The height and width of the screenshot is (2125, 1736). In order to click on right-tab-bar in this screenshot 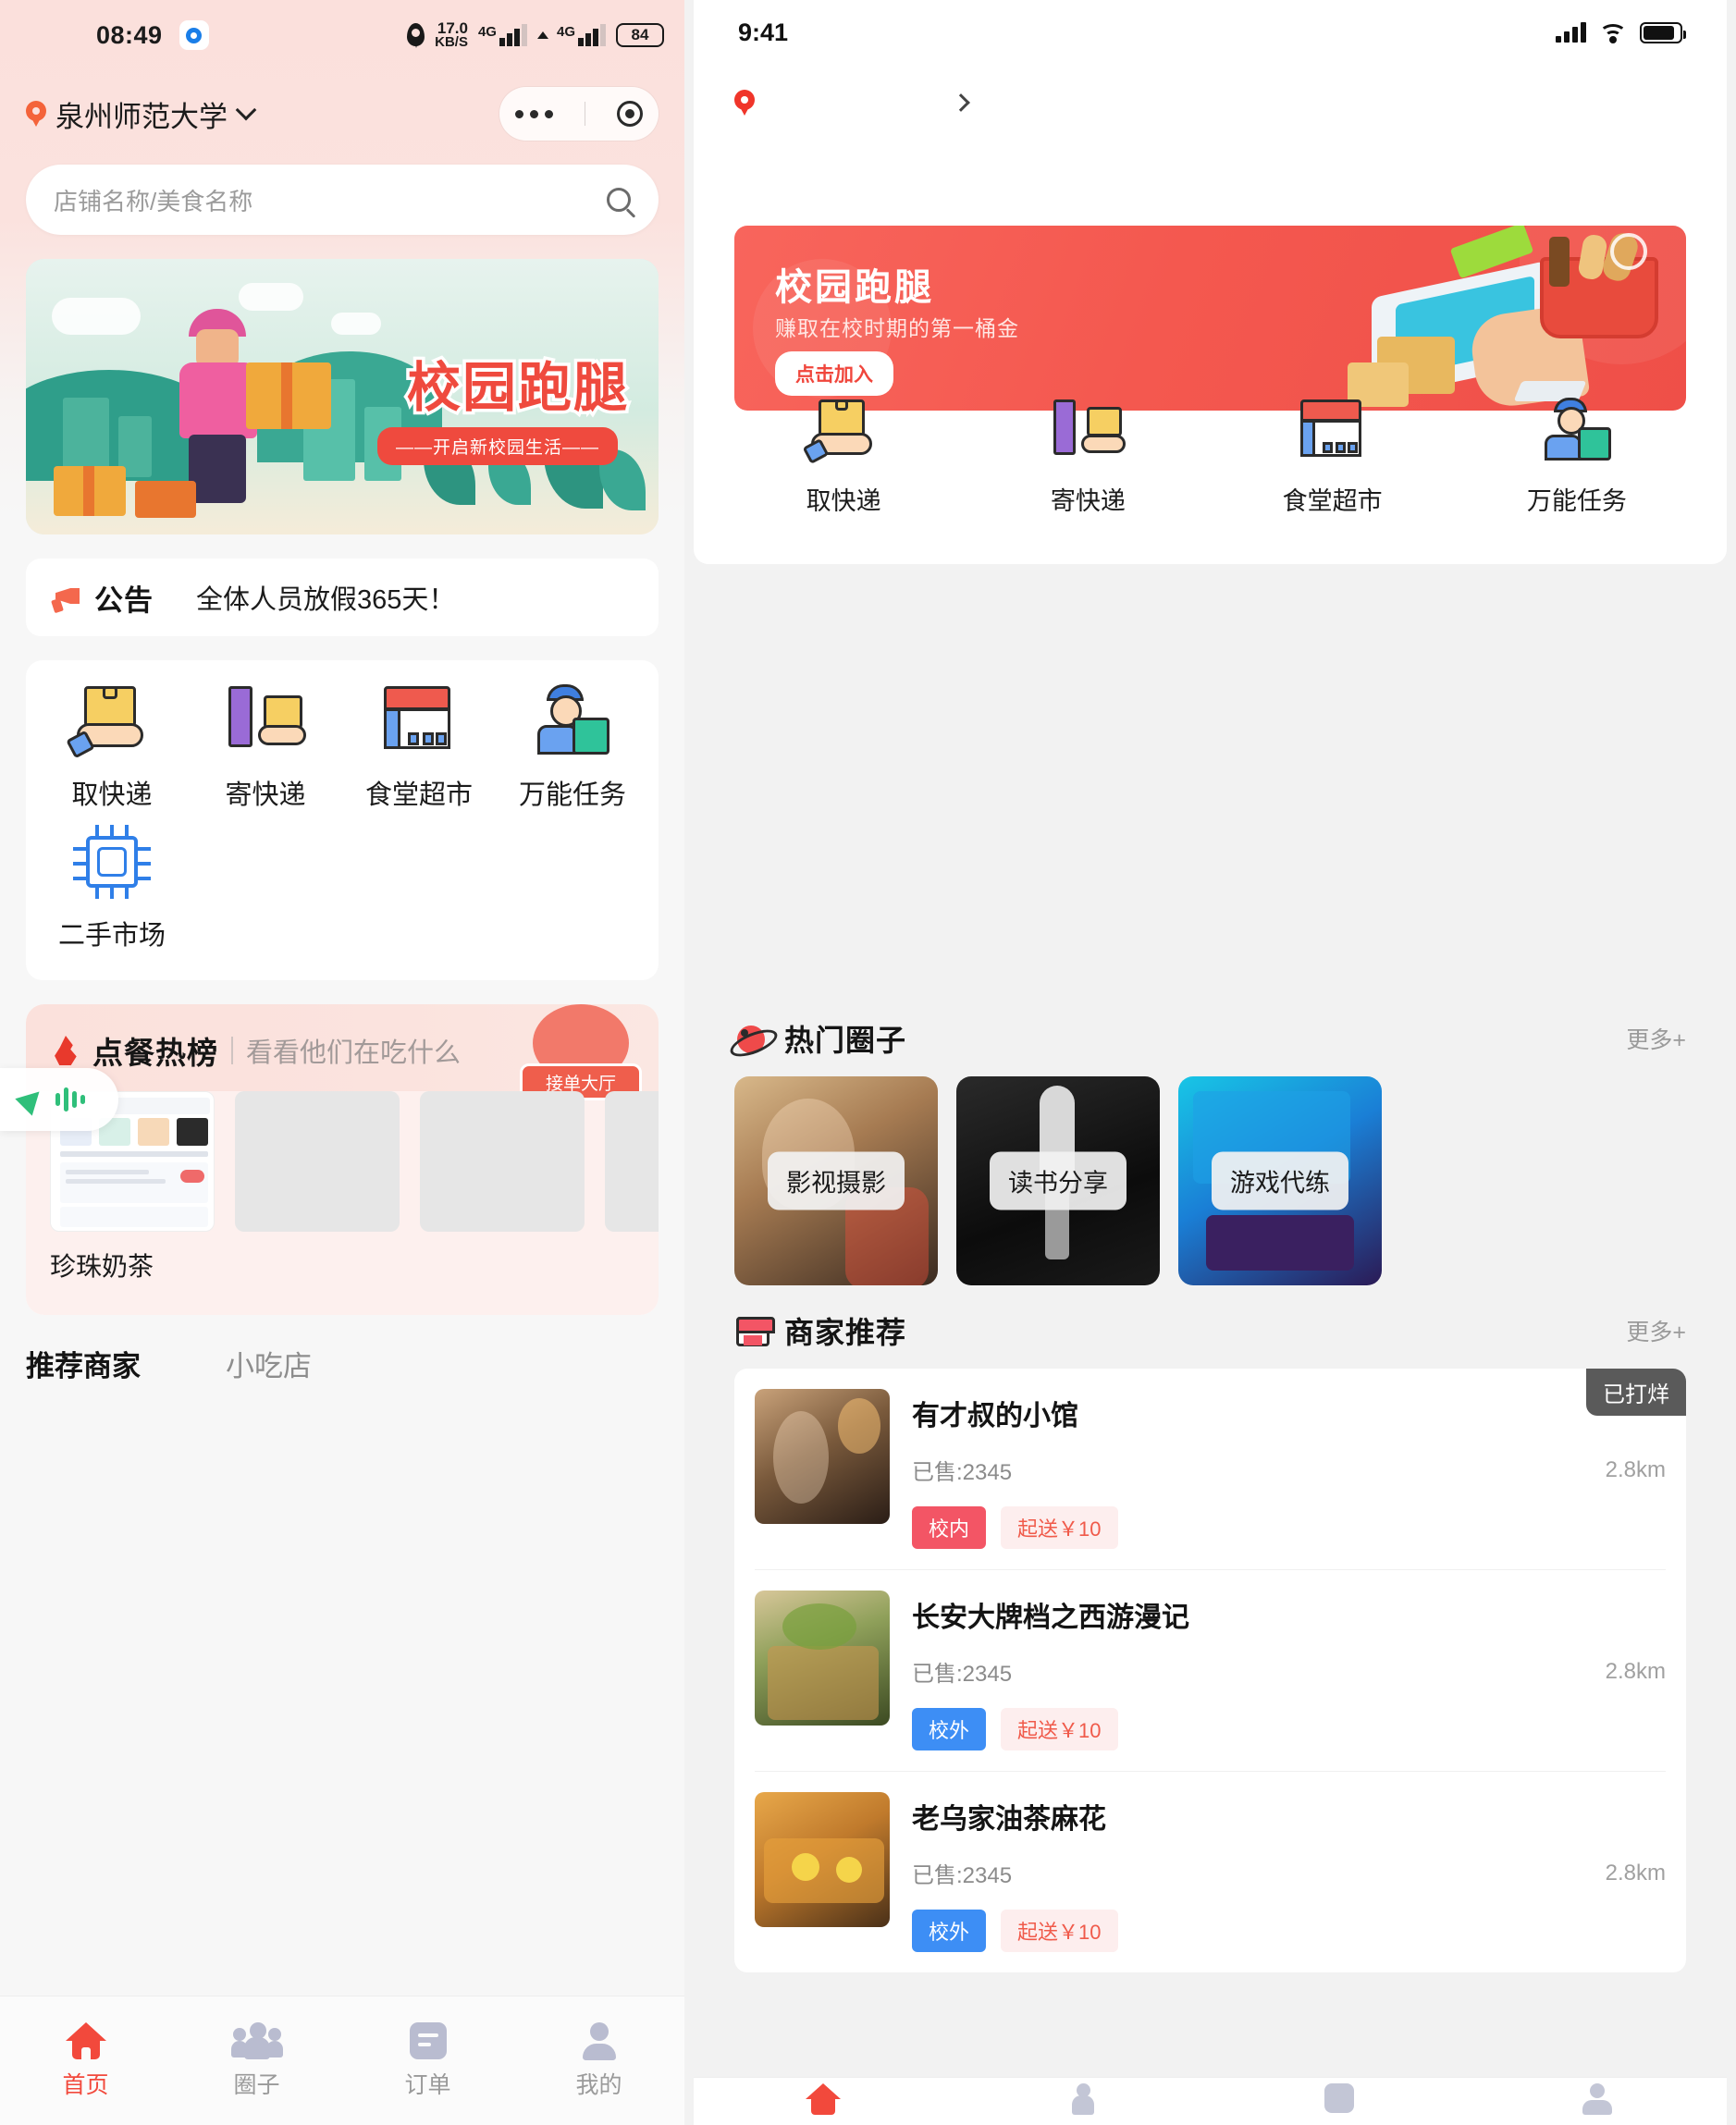, I will do `click(1210, 2101)`.